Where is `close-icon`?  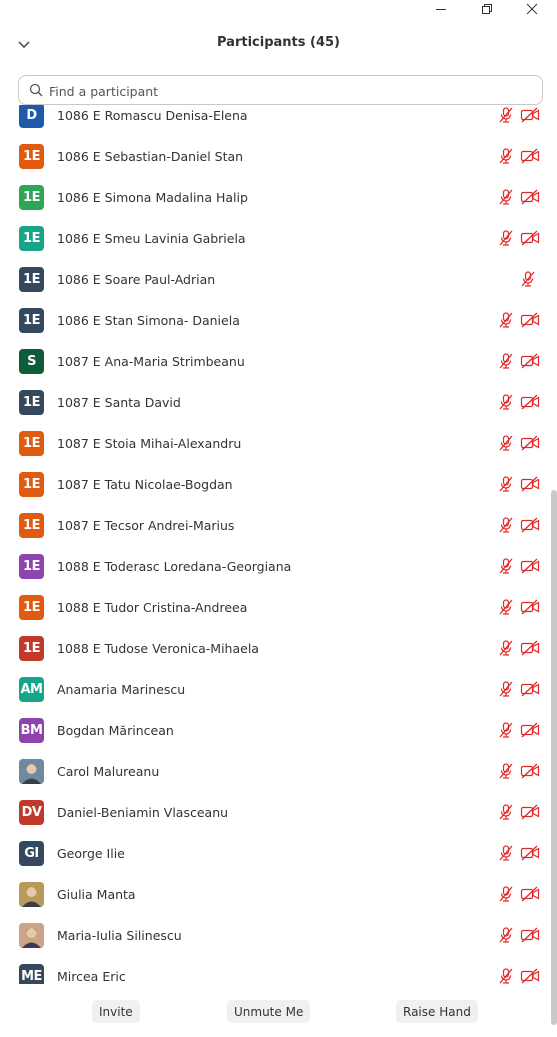 close-icon is located at coordinates (532, 9).